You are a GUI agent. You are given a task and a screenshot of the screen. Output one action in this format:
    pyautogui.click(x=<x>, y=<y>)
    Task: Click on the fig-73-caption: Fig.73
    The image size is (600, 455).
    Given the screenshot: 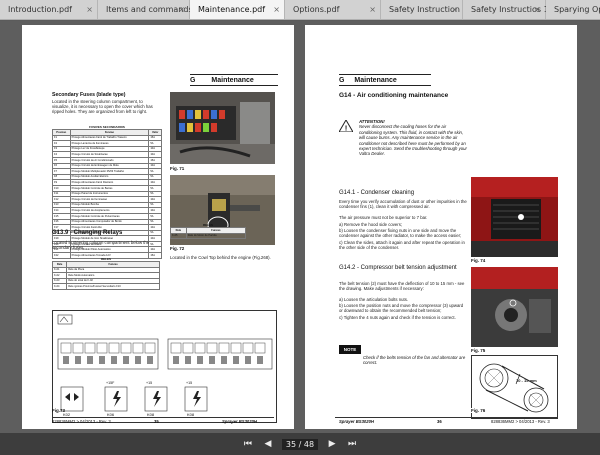 What is the action you would take?
    pyautogui.click(x=59, y=410)
    